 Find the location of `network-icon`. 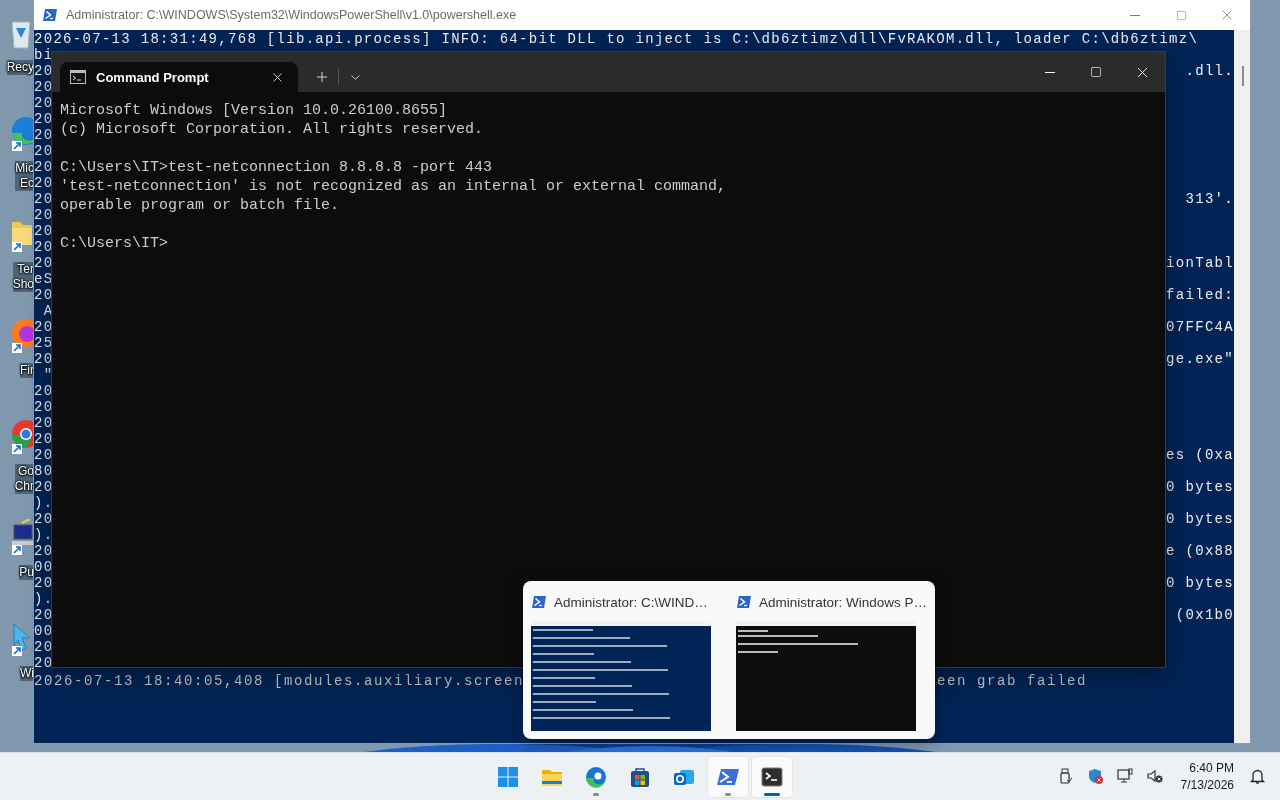

network-icon is located at coordinates (1126, 776).